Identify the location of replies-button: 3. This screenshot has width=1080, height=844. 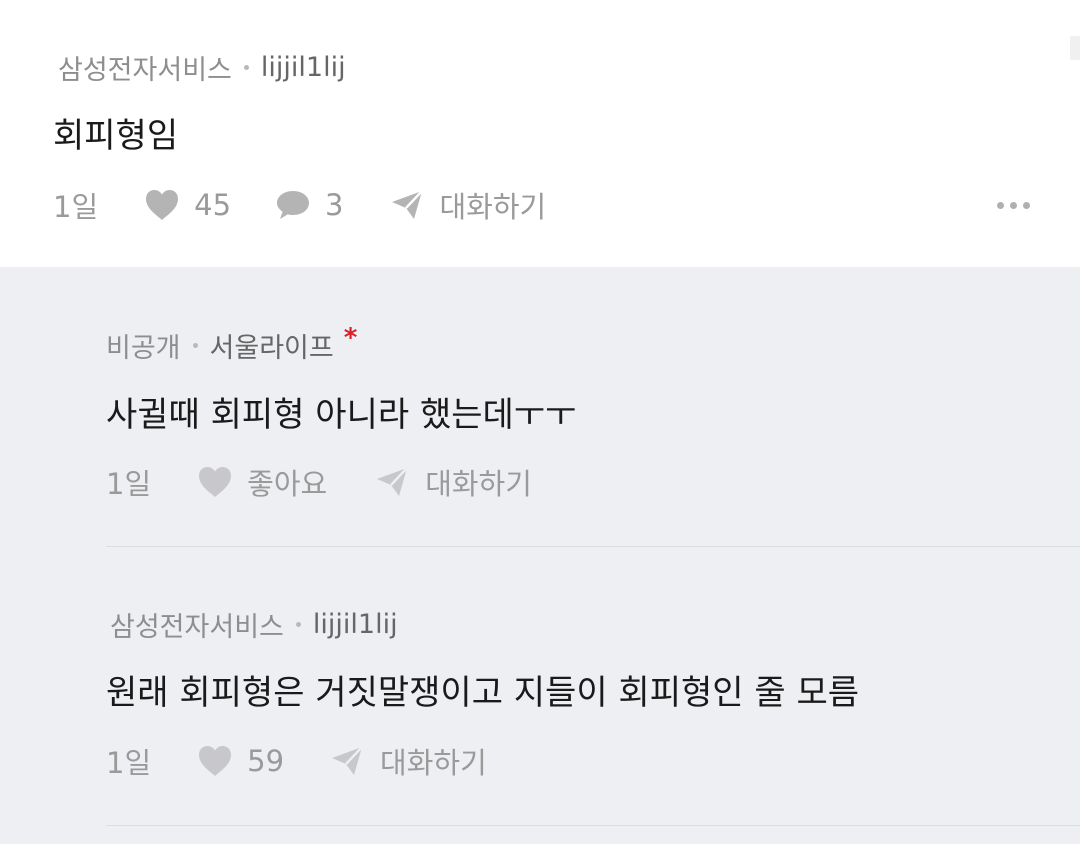
(309, 205).